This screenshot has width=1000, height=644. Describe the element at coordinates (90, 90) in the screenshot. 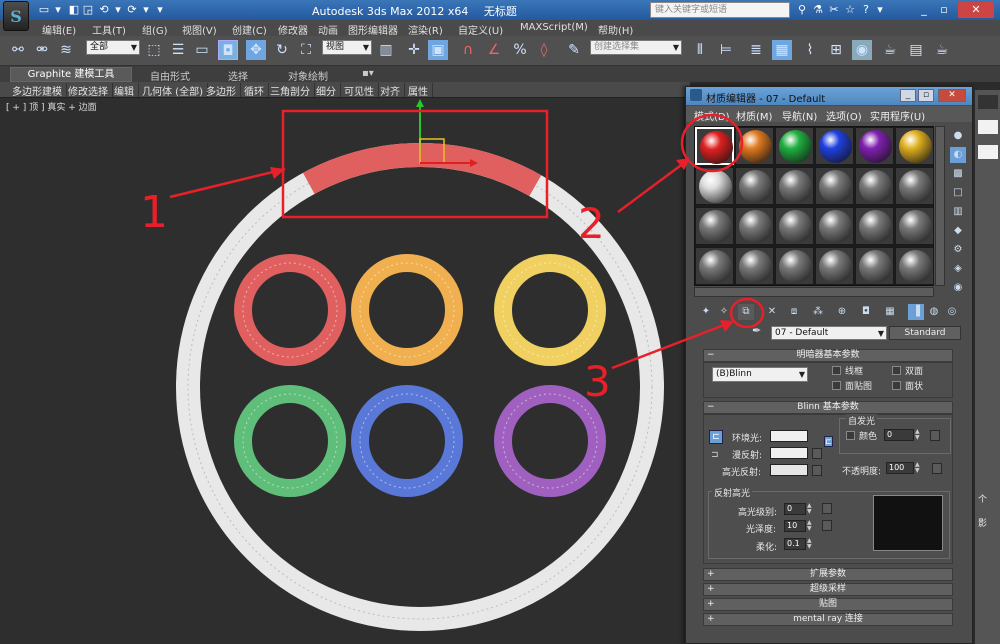

I see `subtab-modify-selection: 修改选择` at that location.